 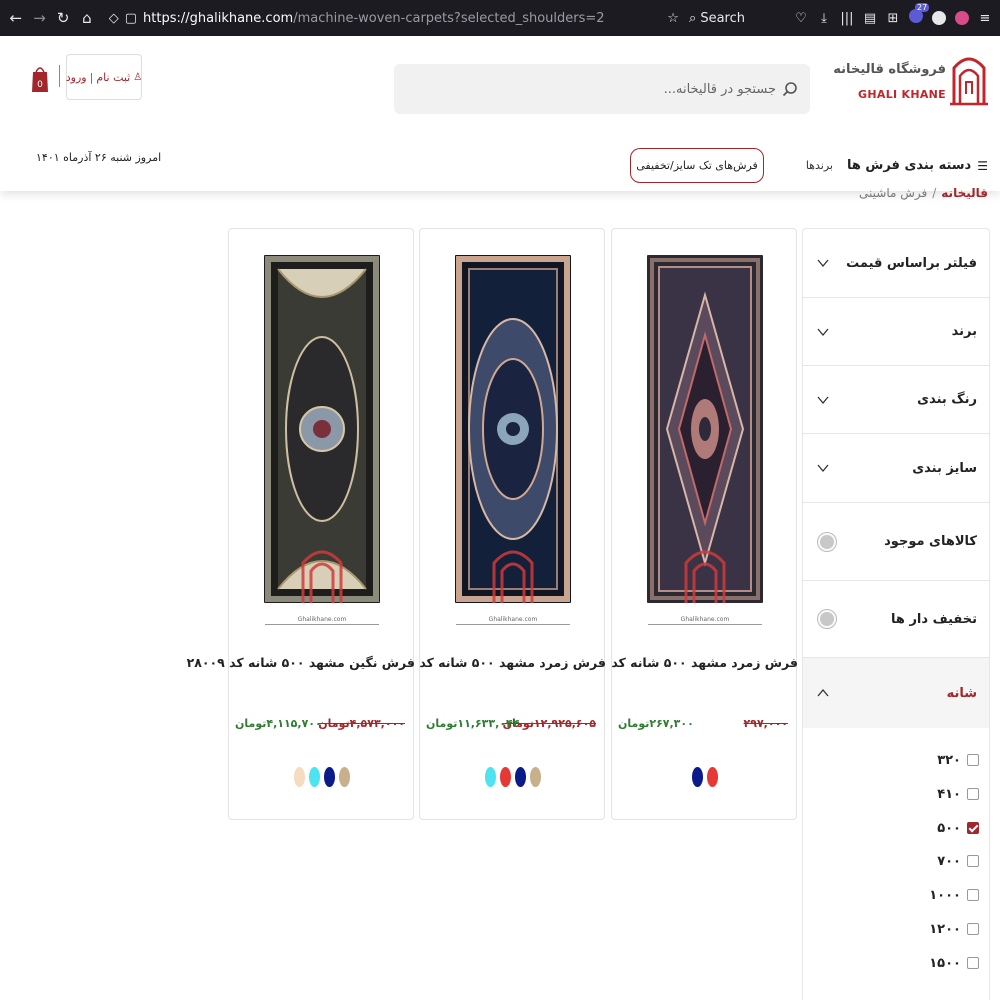 I want to click on login-register-button: ♙ ثبت نام | ورود, so click(x=104, y=77).